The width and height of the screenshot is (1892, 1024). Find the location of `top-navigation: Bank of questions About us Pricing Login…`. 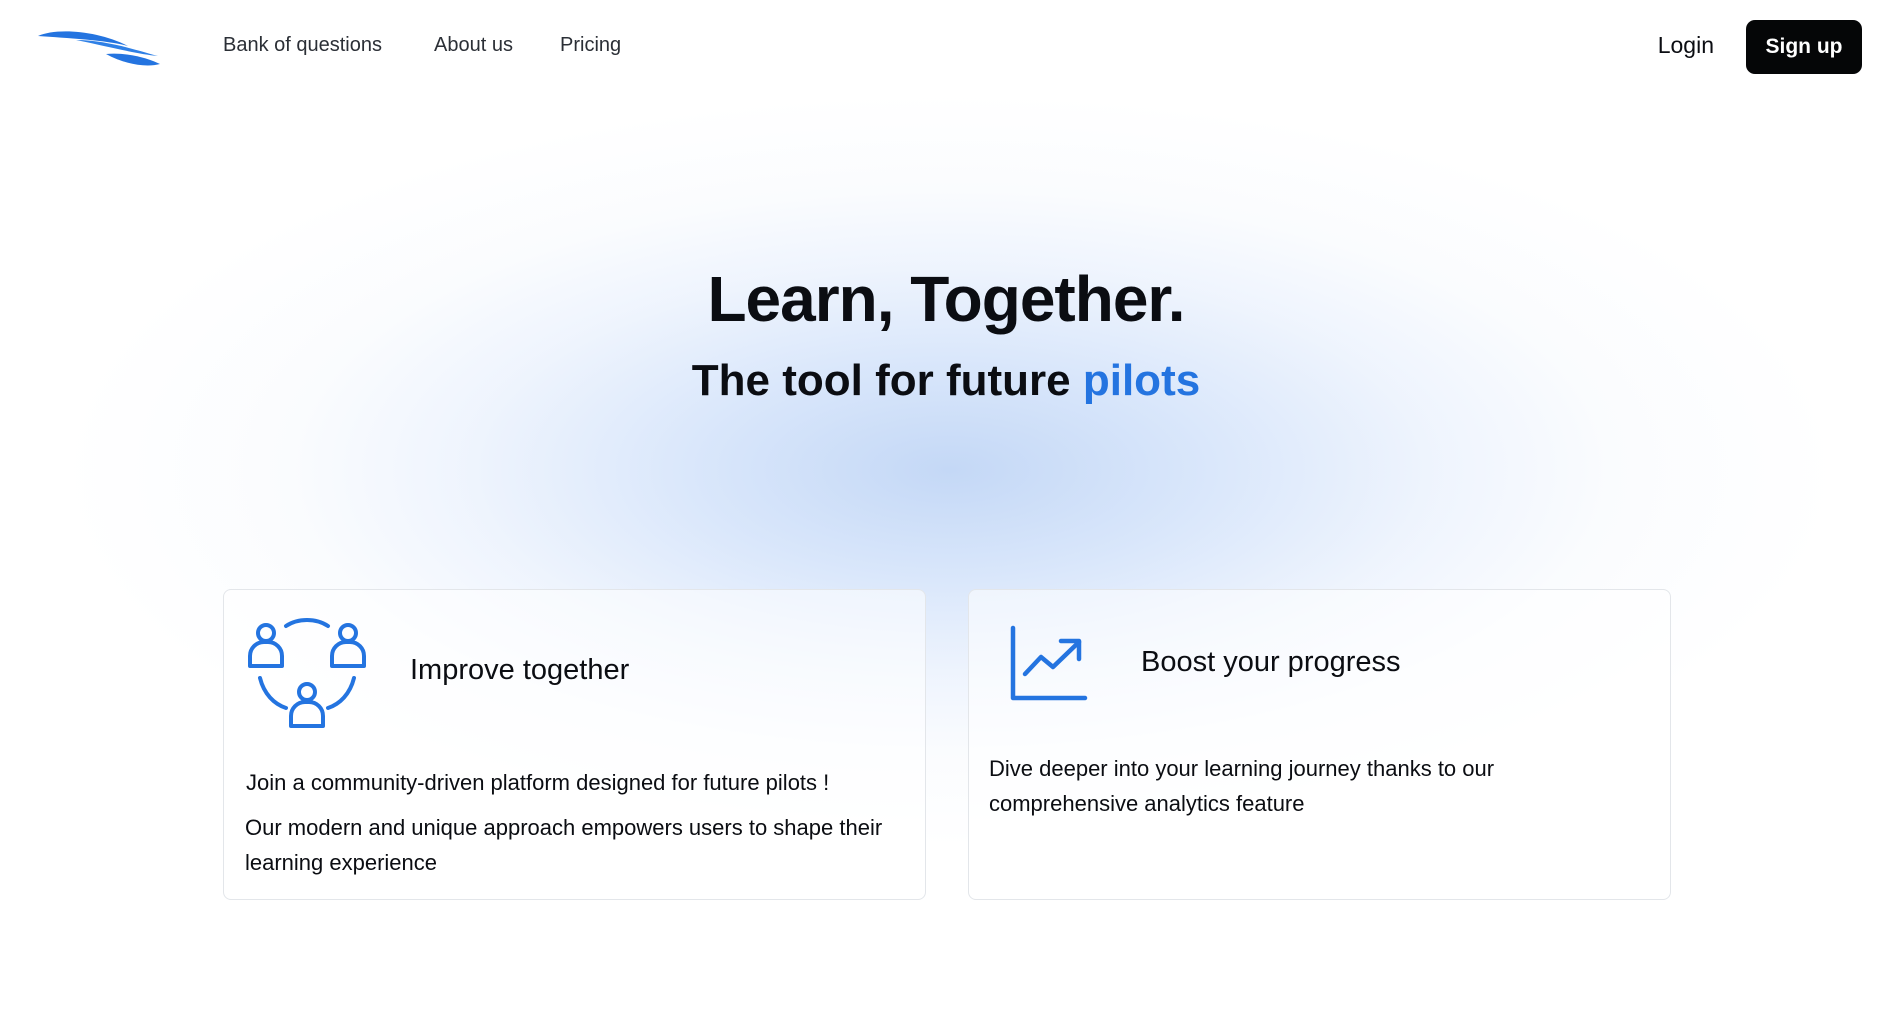

top-navigation: Bank of questions About us Pricing Login… is located at coordinates (946, 48).